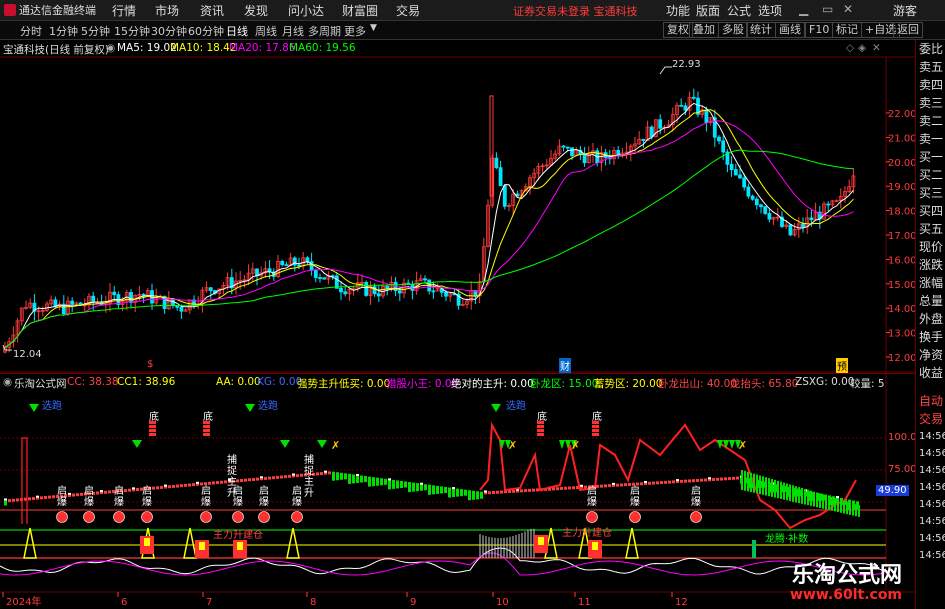 The width and height of the screenshot is (945, 609). Describe the element at coordinates (280, 382) in the screenshot. I see `indicator-kg: KG: 0.00` at that location.